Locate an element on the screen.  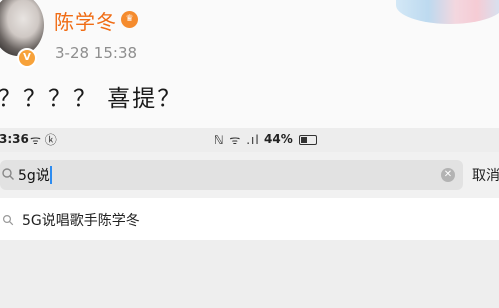
status-notification-icons: ᯤ ⓚ is located at coordinates (43, 140).